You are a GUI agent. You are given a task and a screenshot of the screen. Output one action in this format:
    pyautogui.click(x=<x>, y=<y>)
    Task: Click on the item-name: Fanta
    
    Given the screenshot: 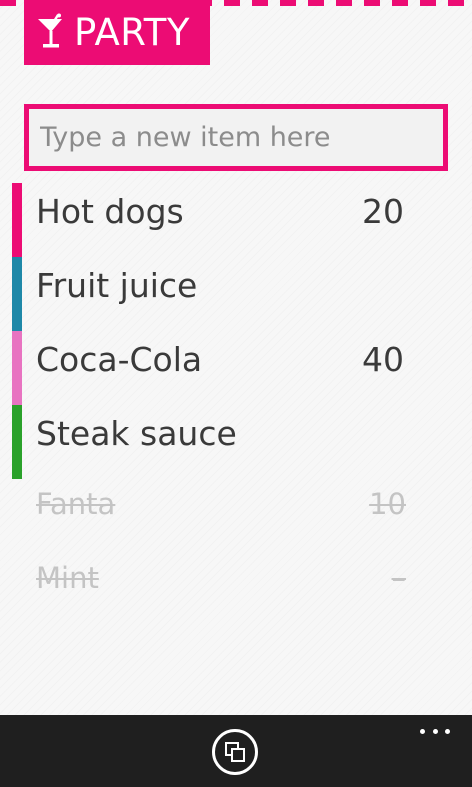 What is the action you would take?
    pyautogui.click(x=76, y=504)
    